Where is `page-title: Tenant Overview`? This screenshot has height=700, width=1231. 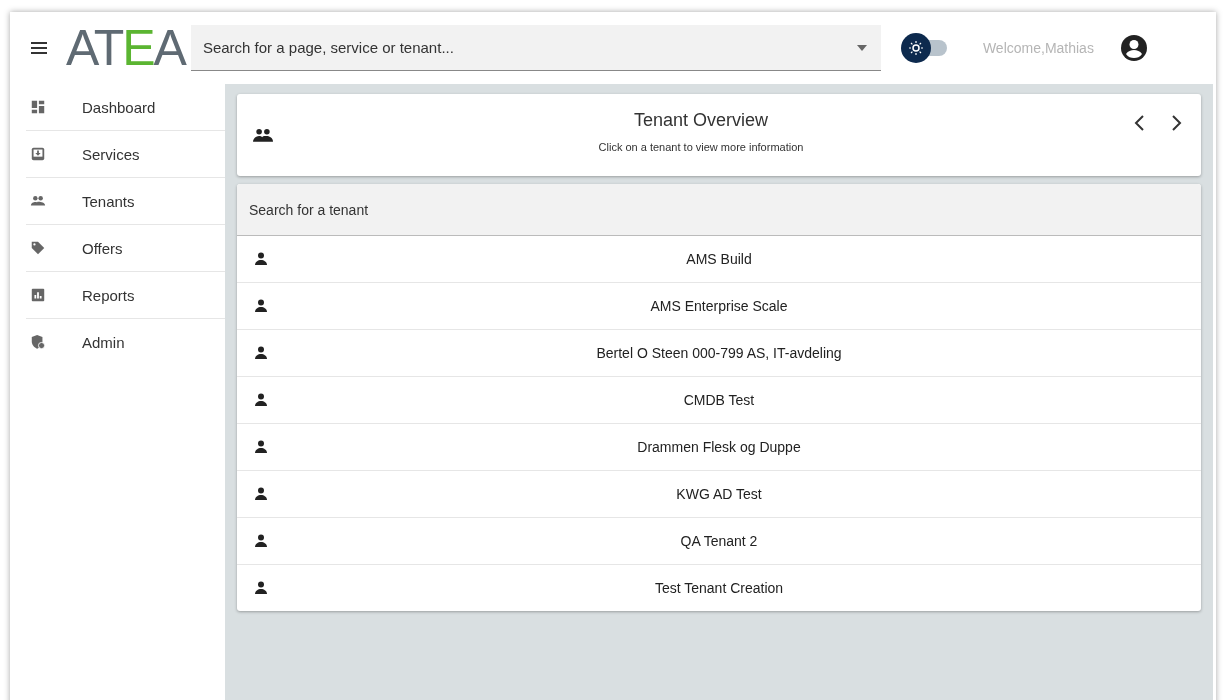
page-title: Tenant Overview is located at coordinates (701, 120).